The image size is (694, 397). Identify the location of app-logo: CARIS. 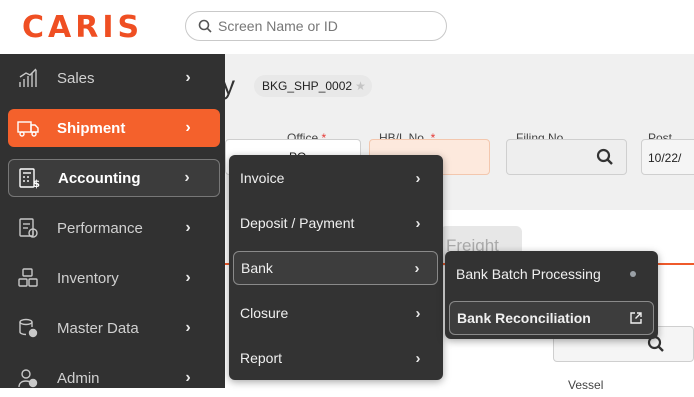
(82, 27).